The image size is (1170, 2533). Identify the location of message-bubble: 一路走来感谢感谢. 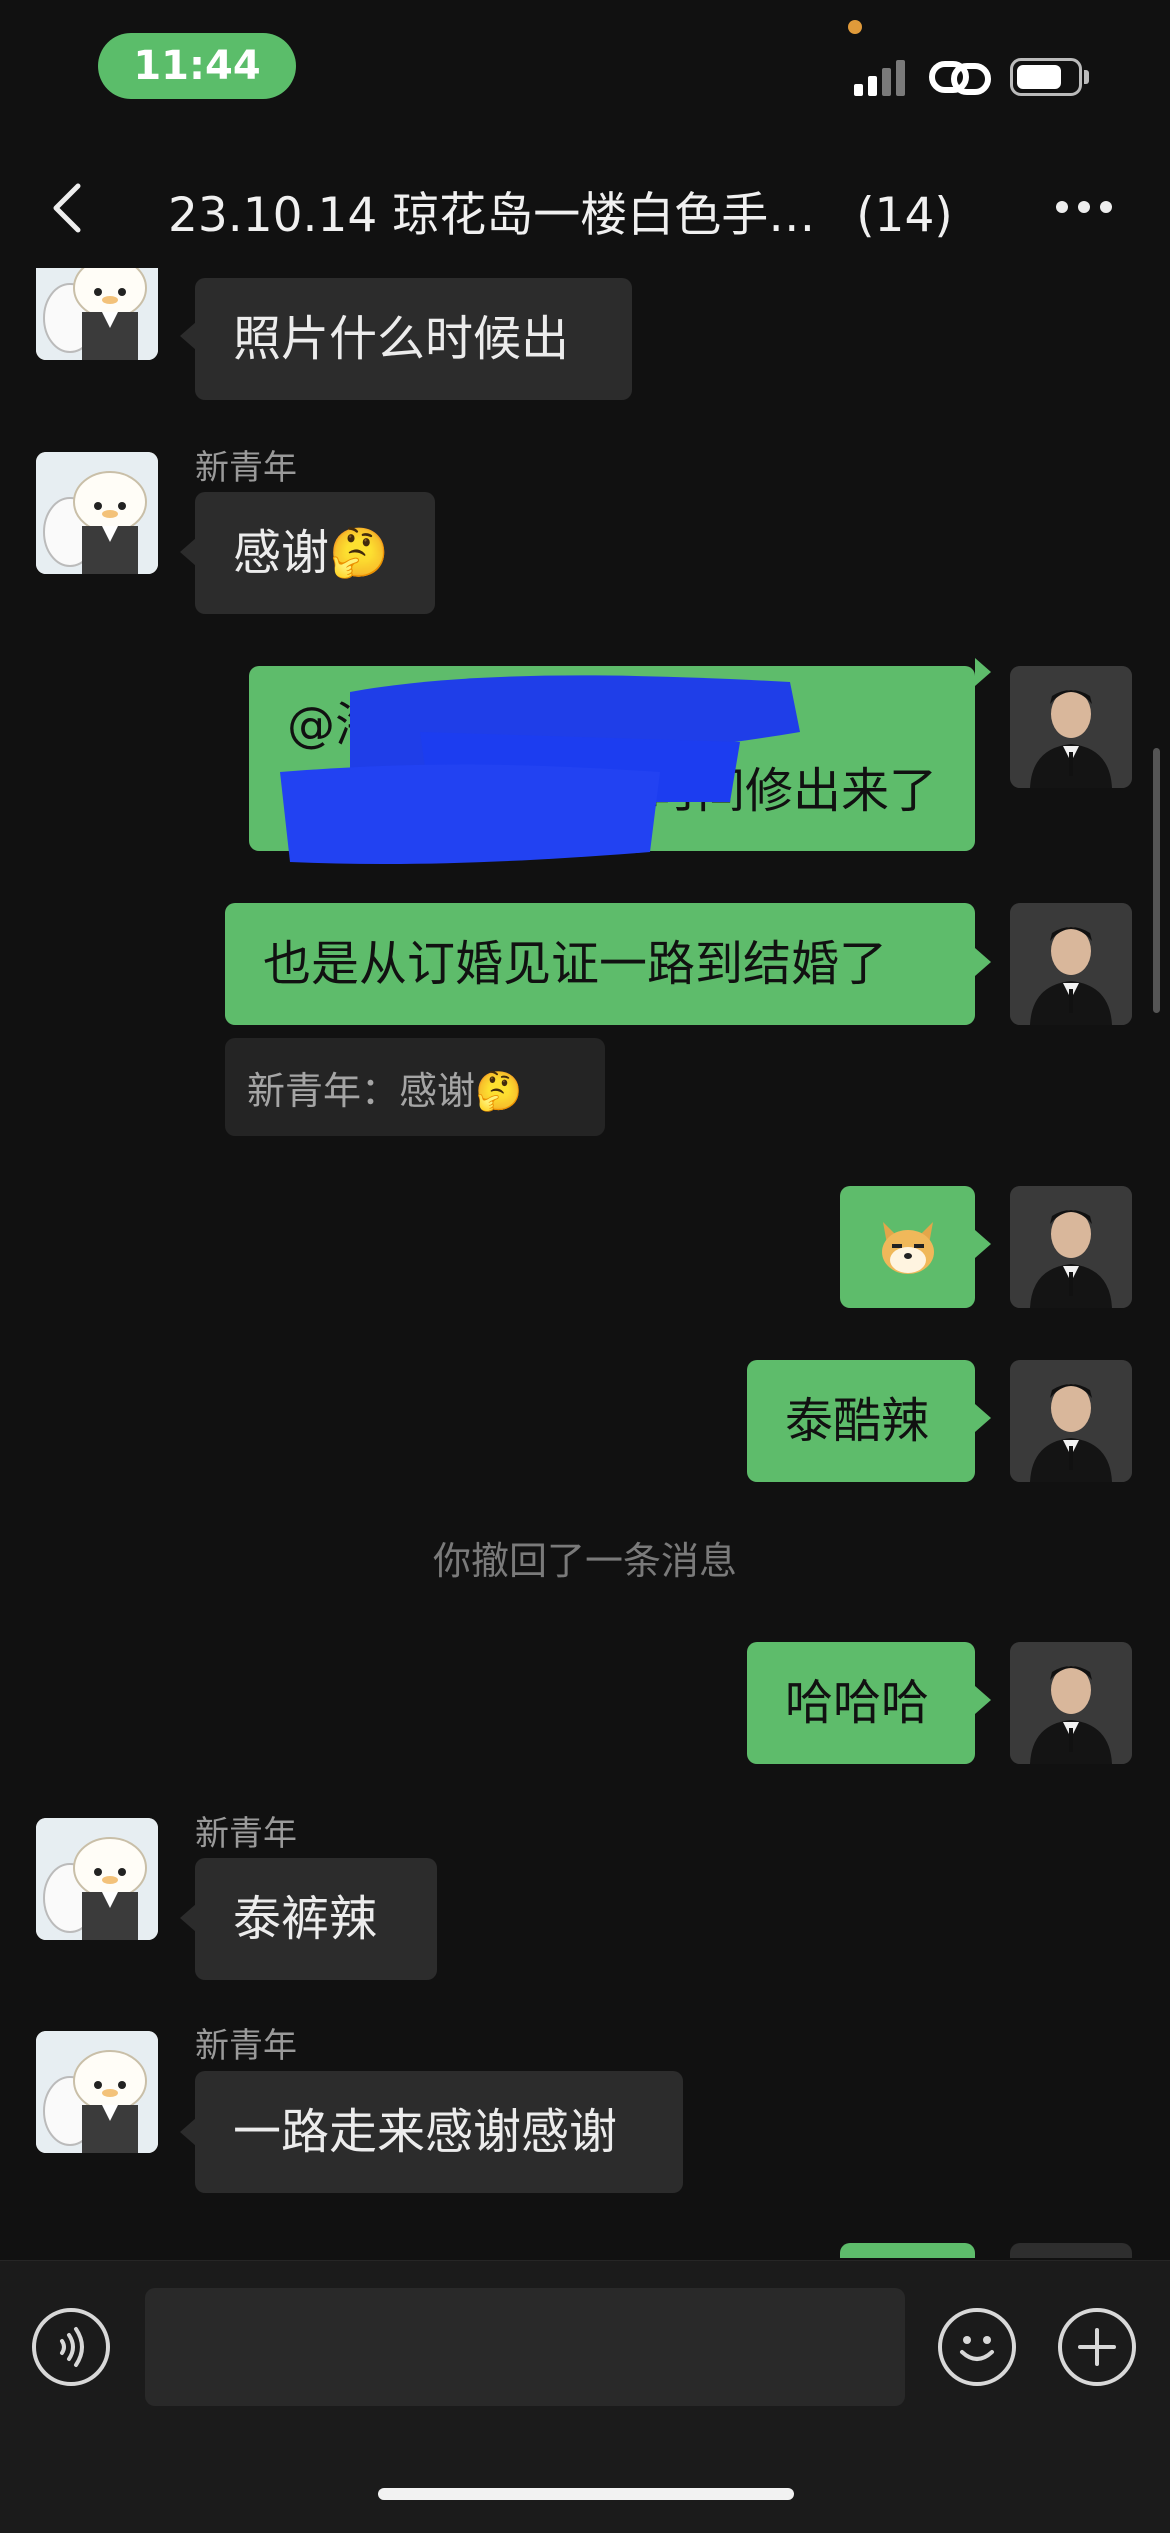
(439, 2132).